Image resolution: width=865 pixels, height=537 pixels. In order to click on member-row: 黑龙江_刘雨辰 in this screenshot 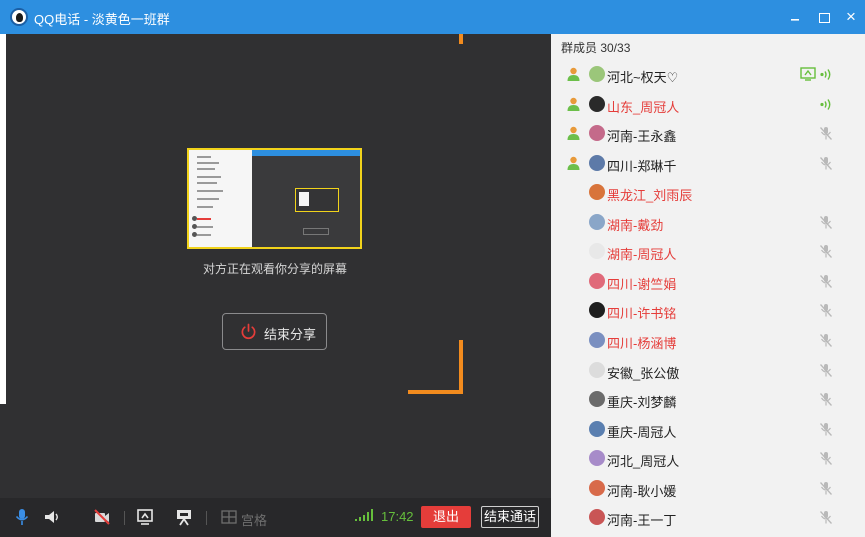, I will do `click(708, 193)`.